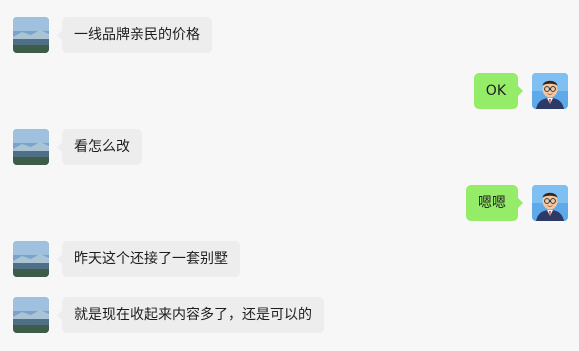  What do you see at coordinates (494, 203) in the screenshot?
I see `message-bubble: 嗯嗯` at bounding box center [494, 203].